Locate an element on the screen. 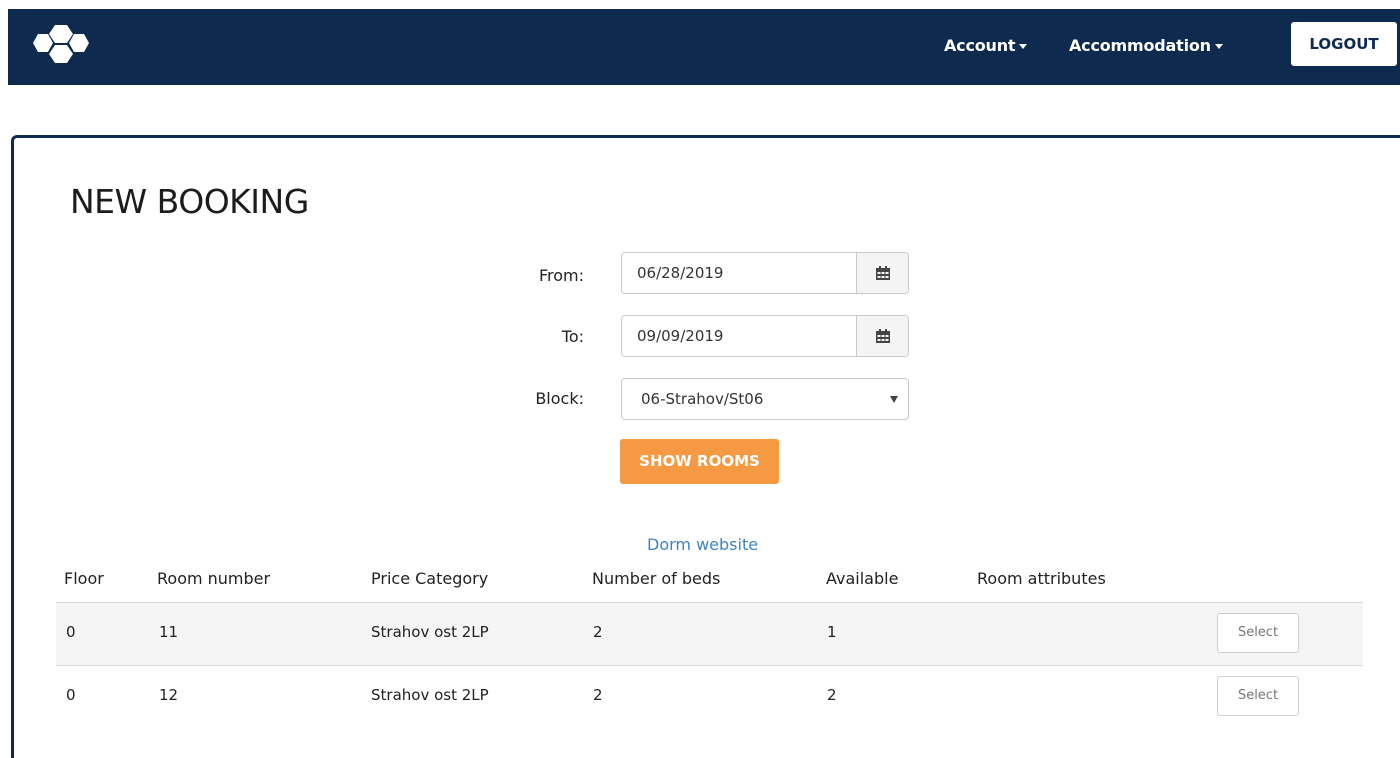 The image size is (1400, 758). table-row: 0 11 Strahov ost 2LP 2 1 Select is located at coordinates (709, 633).